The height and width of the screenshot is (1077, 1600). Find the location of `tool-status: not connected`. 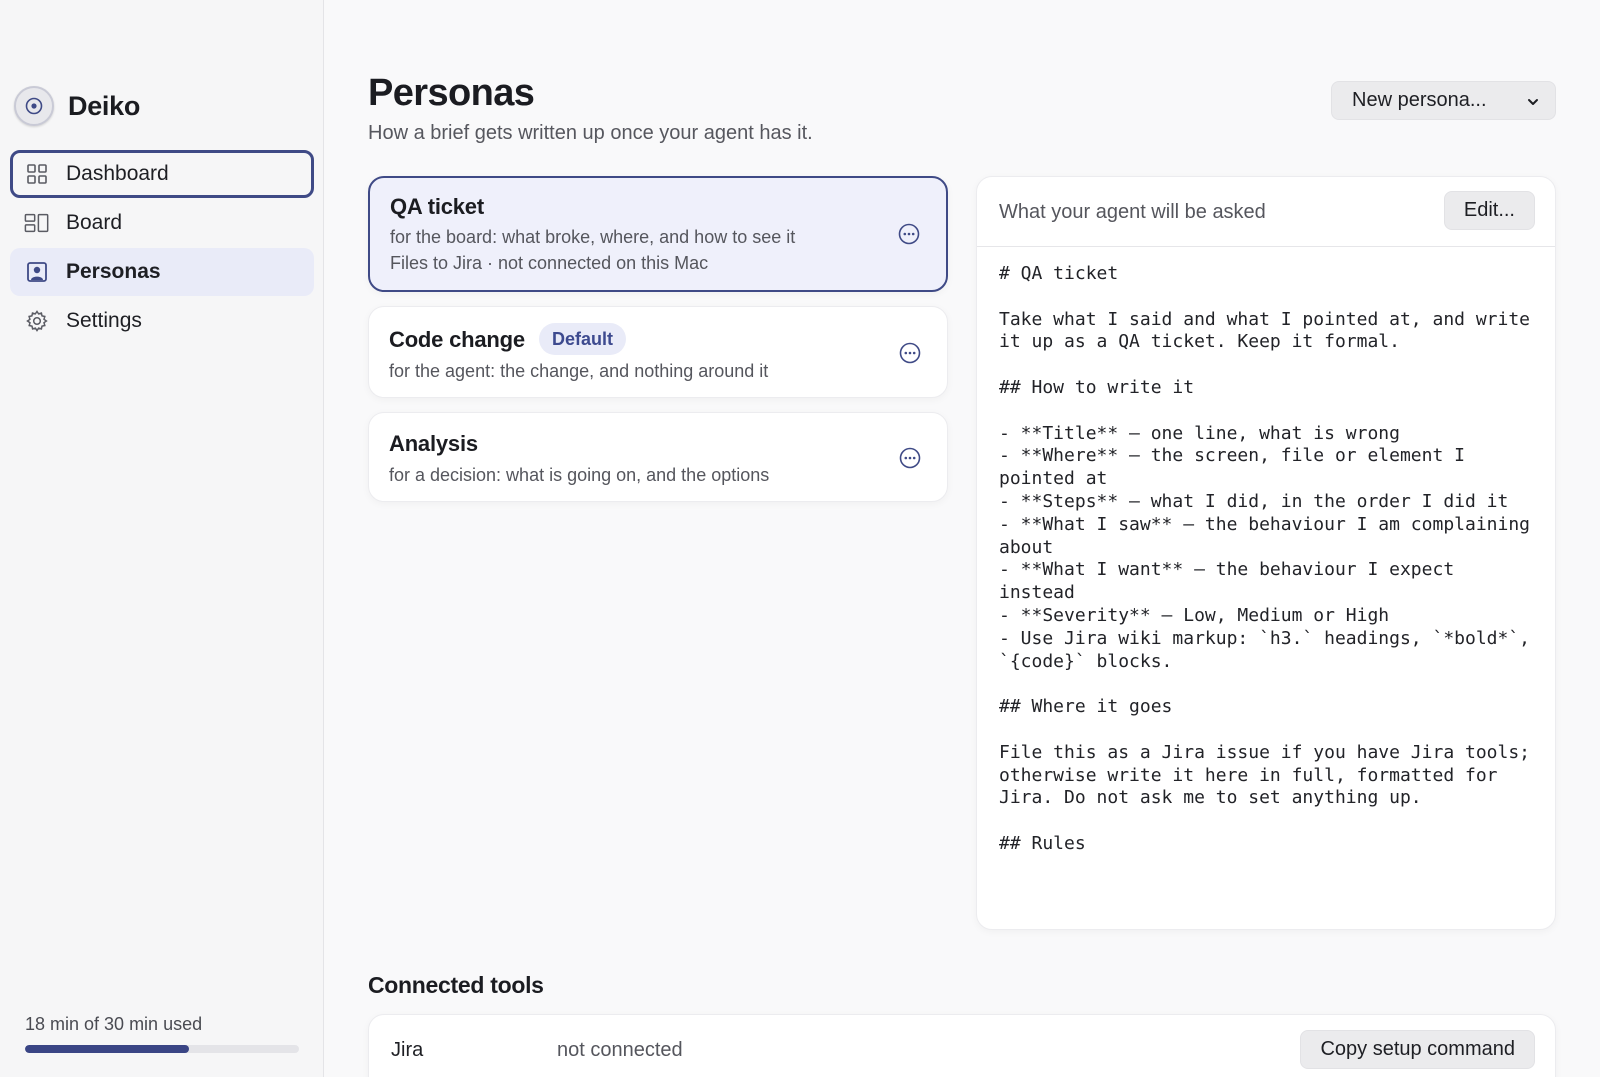

tool-status: not connected is located at coordinates (620, 1050).